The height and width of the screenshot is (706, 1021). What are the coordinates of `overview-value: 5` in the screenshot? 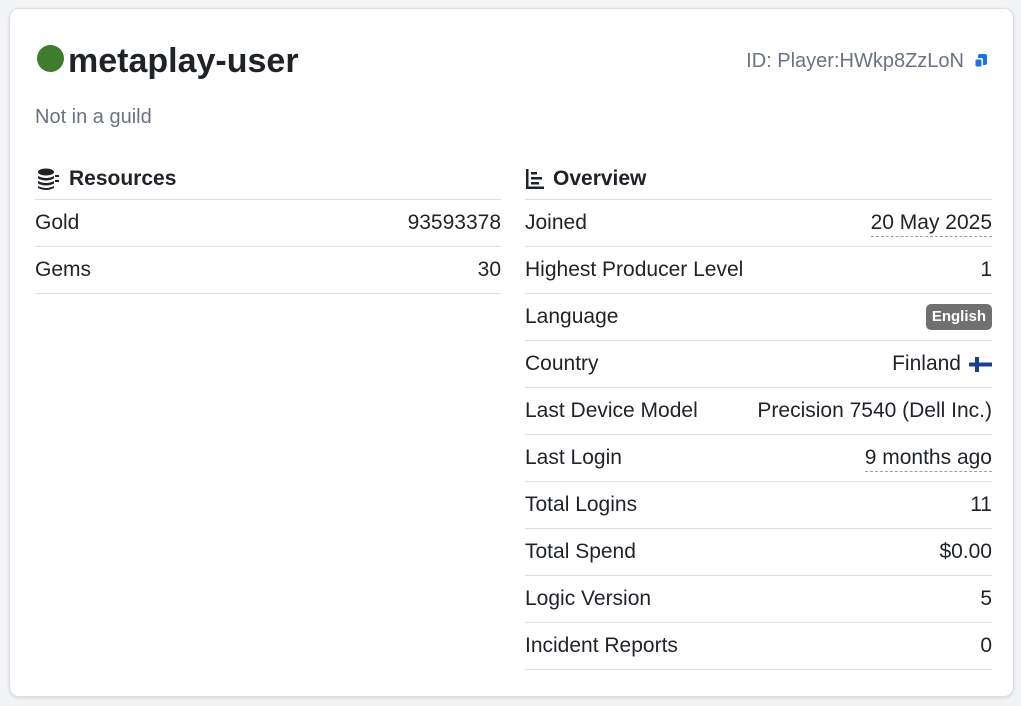 It's located at (986, 598).